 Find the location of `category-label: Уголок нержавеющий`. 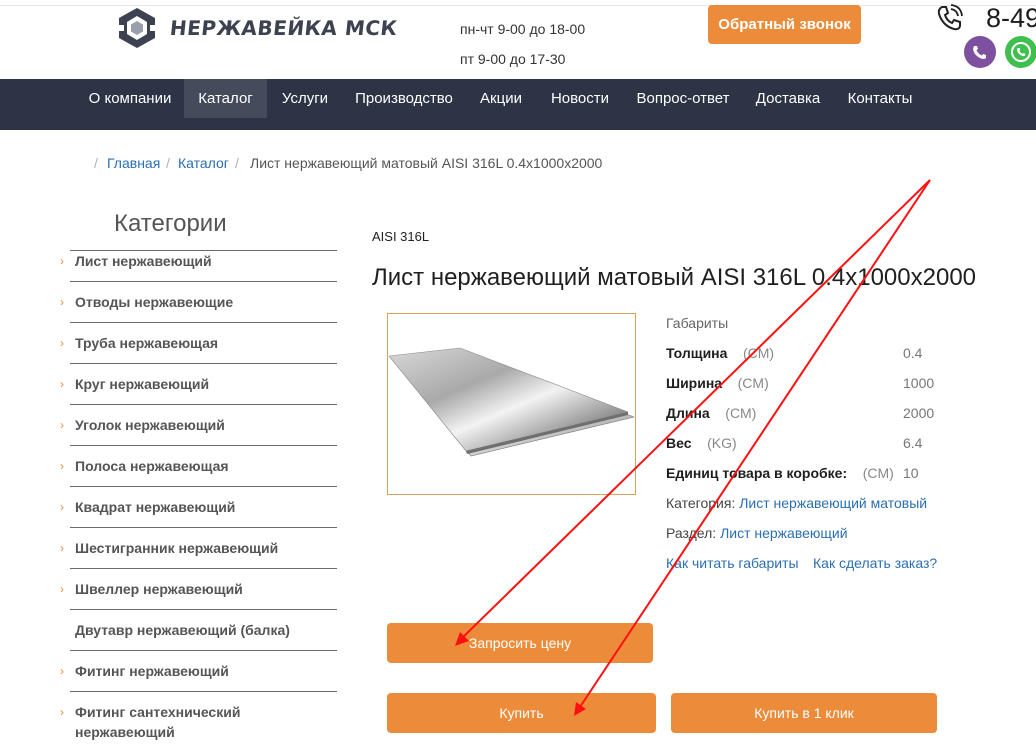

category-label: Уголок нержавеющий is located at coordinates (150, 425).